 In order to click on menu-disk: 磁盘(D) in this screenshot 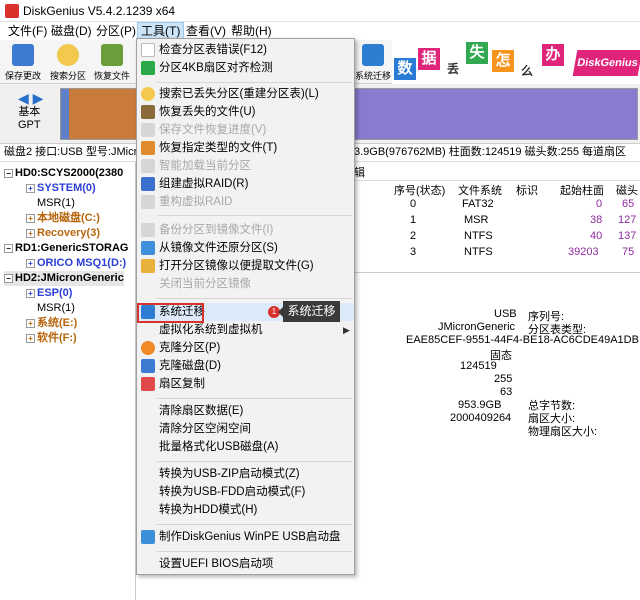, I will do `click(71, 31)`.